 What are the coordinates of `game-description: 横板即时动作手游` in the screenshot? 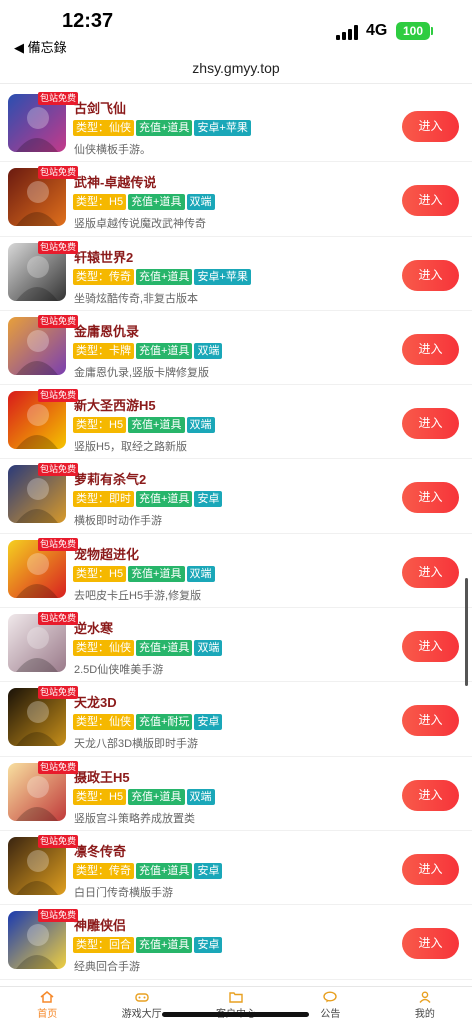 It's located at (118, 521).